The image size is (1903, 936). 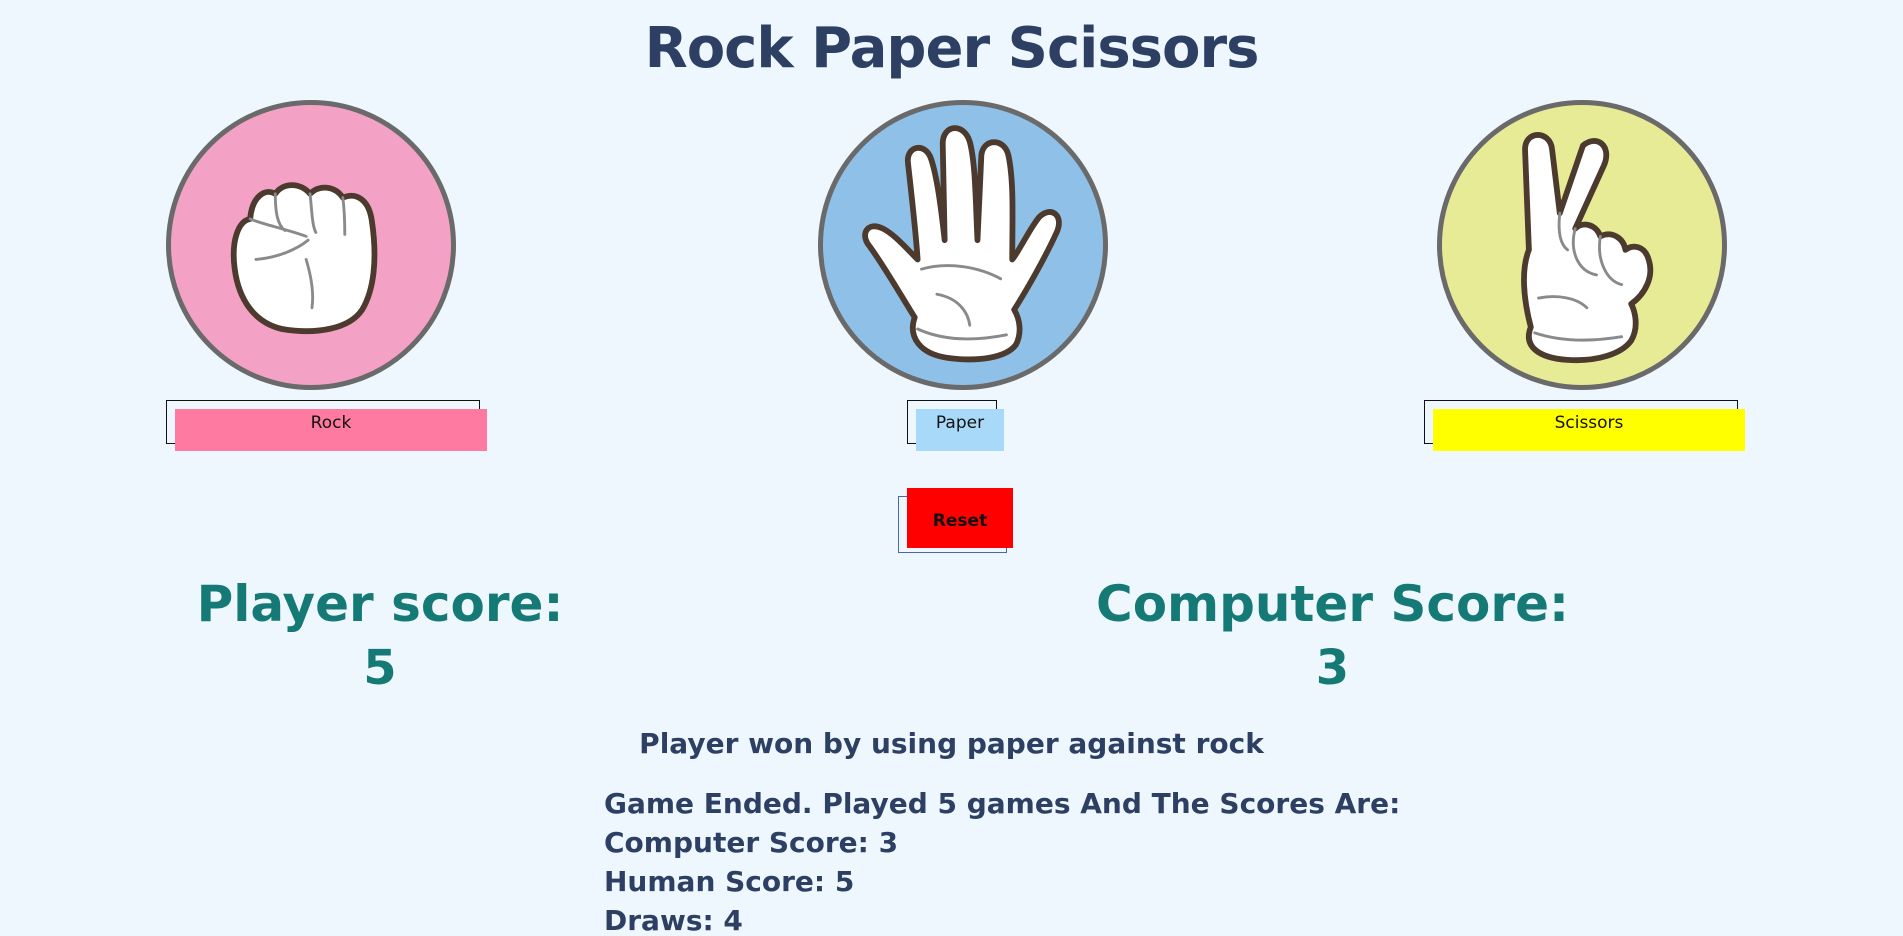 What do you see at coordinates (952, 48) in the screenshot?
I see `page-title: Rock Paper Scissors` at bounding box center [952, 48].